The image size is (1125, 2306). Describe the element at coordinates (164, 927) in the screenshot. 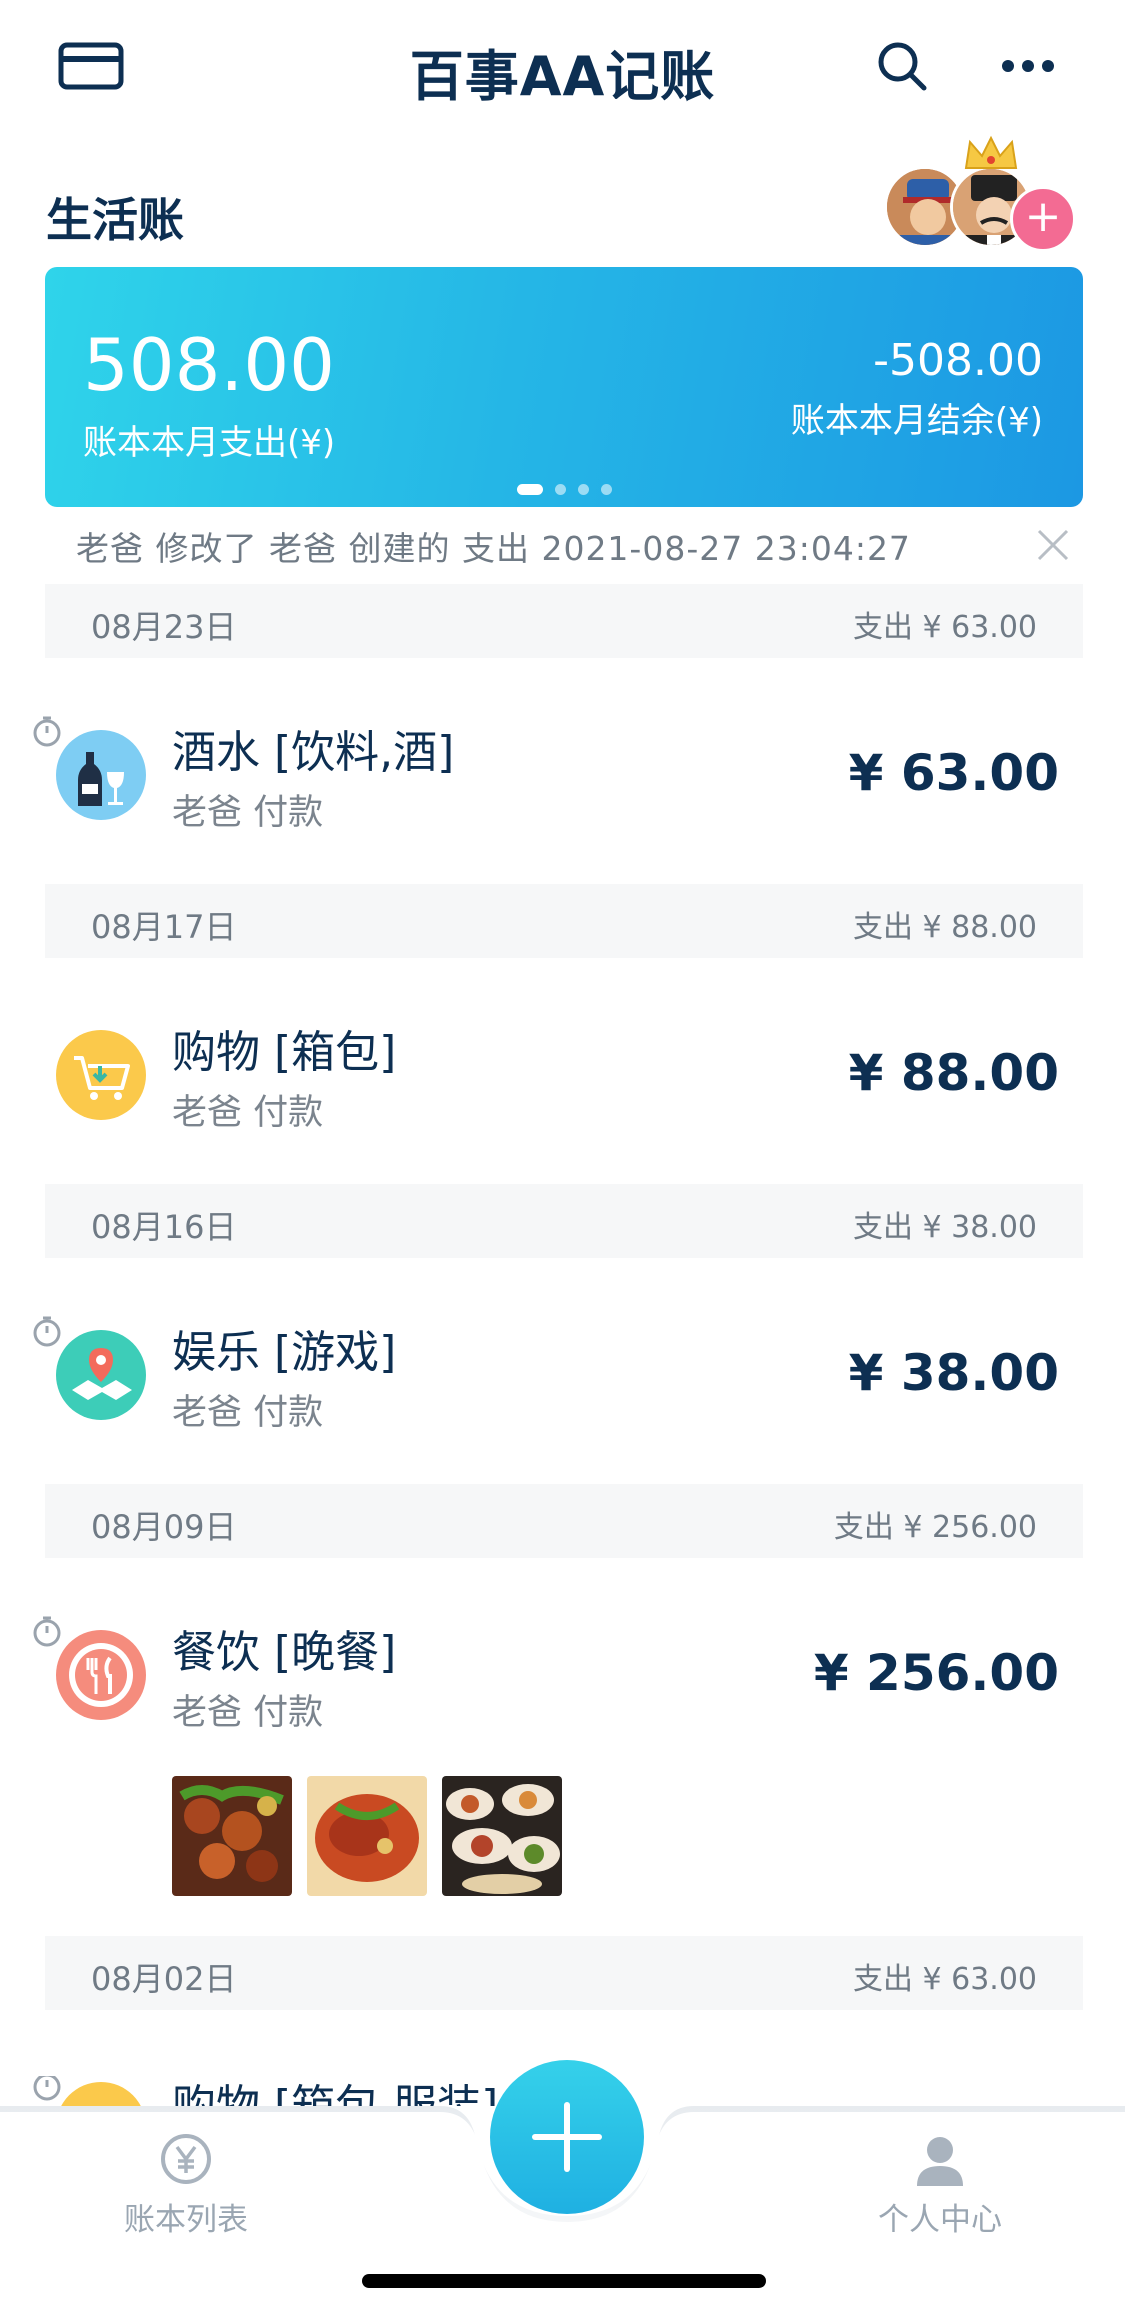

I see `date-label: 08月17日` at that location.